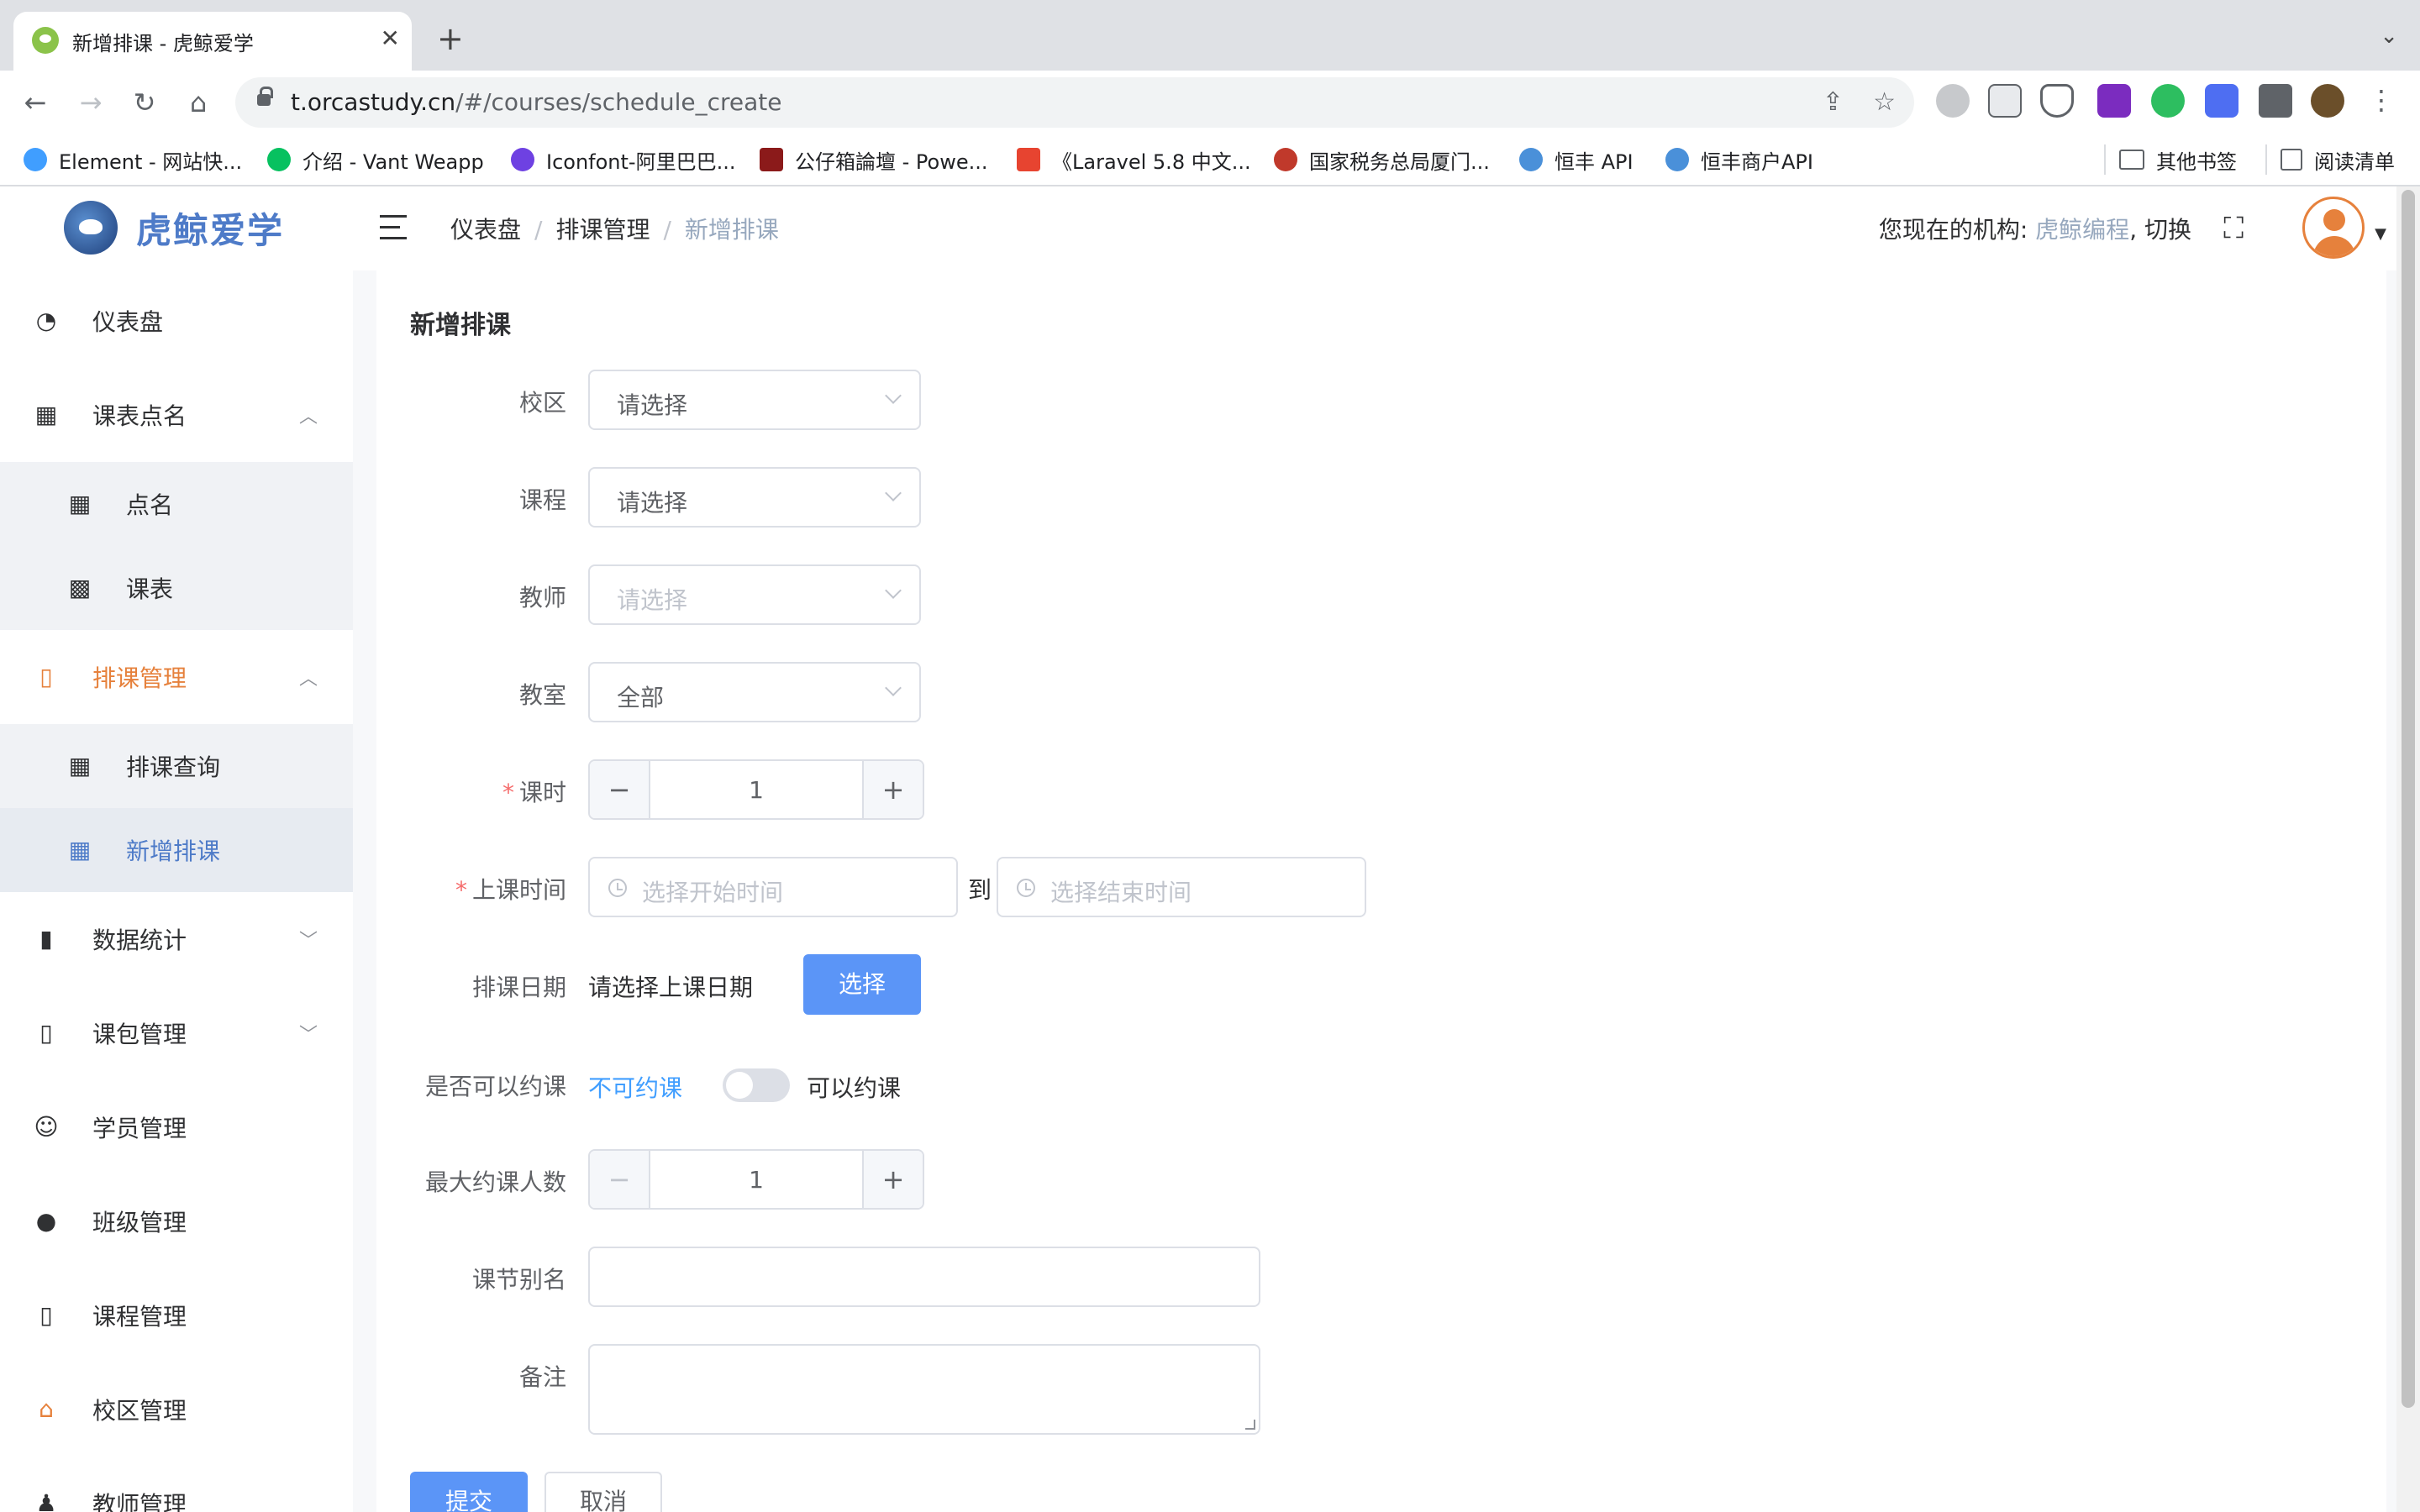  I want to click on other-bookmarks: 其他书签, so click(2170, 159).